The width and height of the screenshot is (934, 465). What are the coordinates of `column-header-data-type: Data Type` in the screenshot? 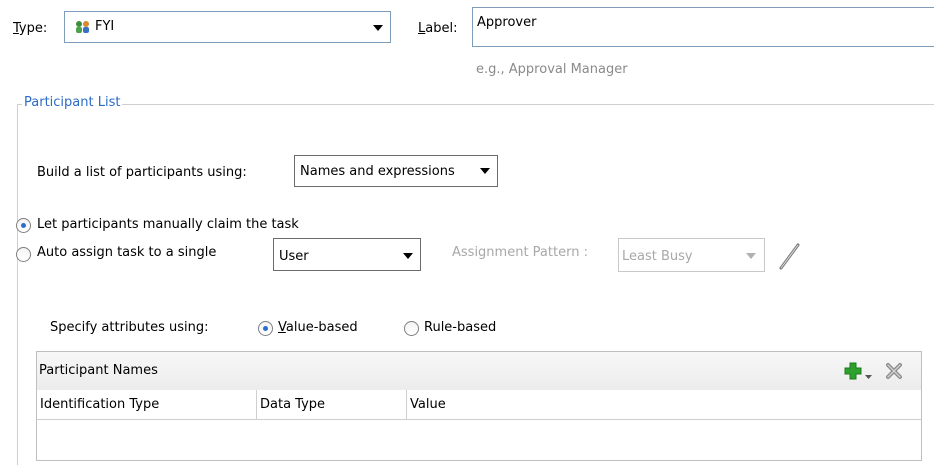 It's located at (332, 405).